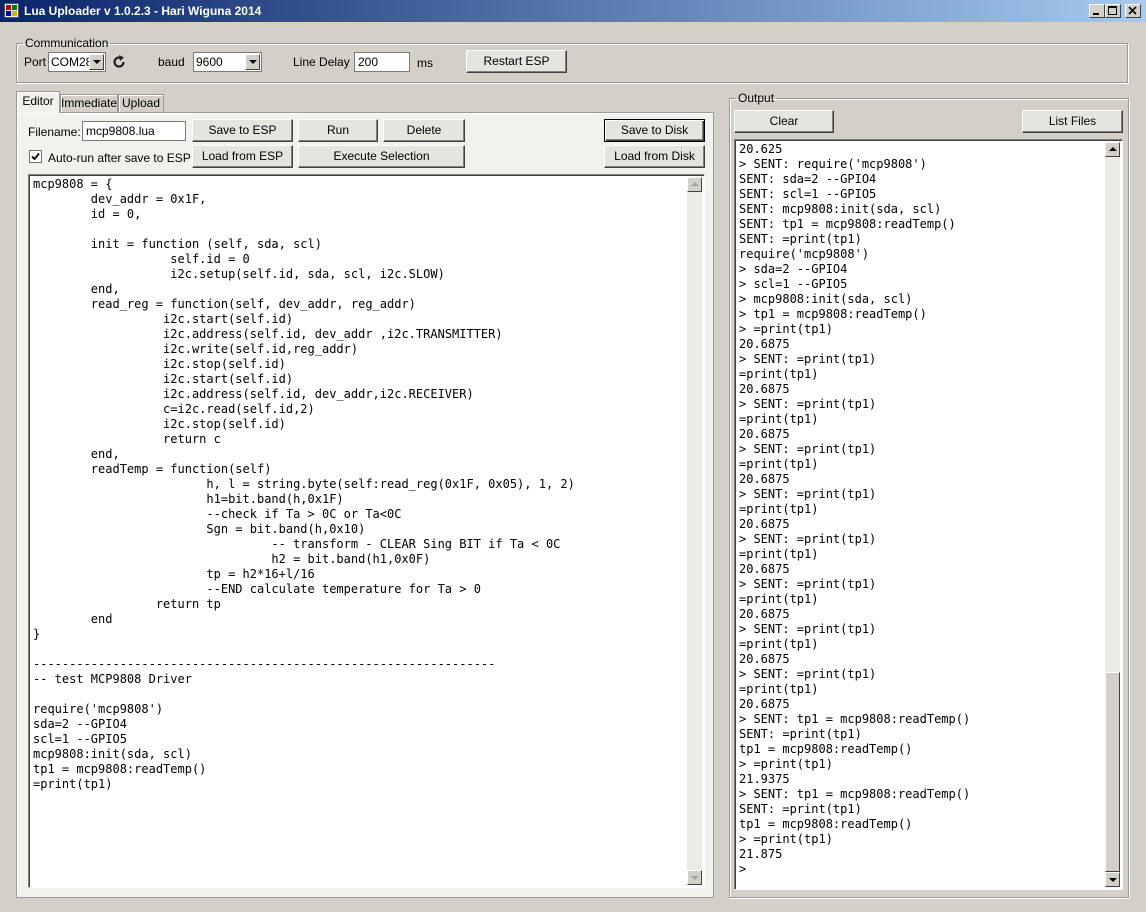 Image resolution: width=1146 pixels, height=912 pixels. I want to click on load-from-disk-button: Load from Disk, so click(654, 156).